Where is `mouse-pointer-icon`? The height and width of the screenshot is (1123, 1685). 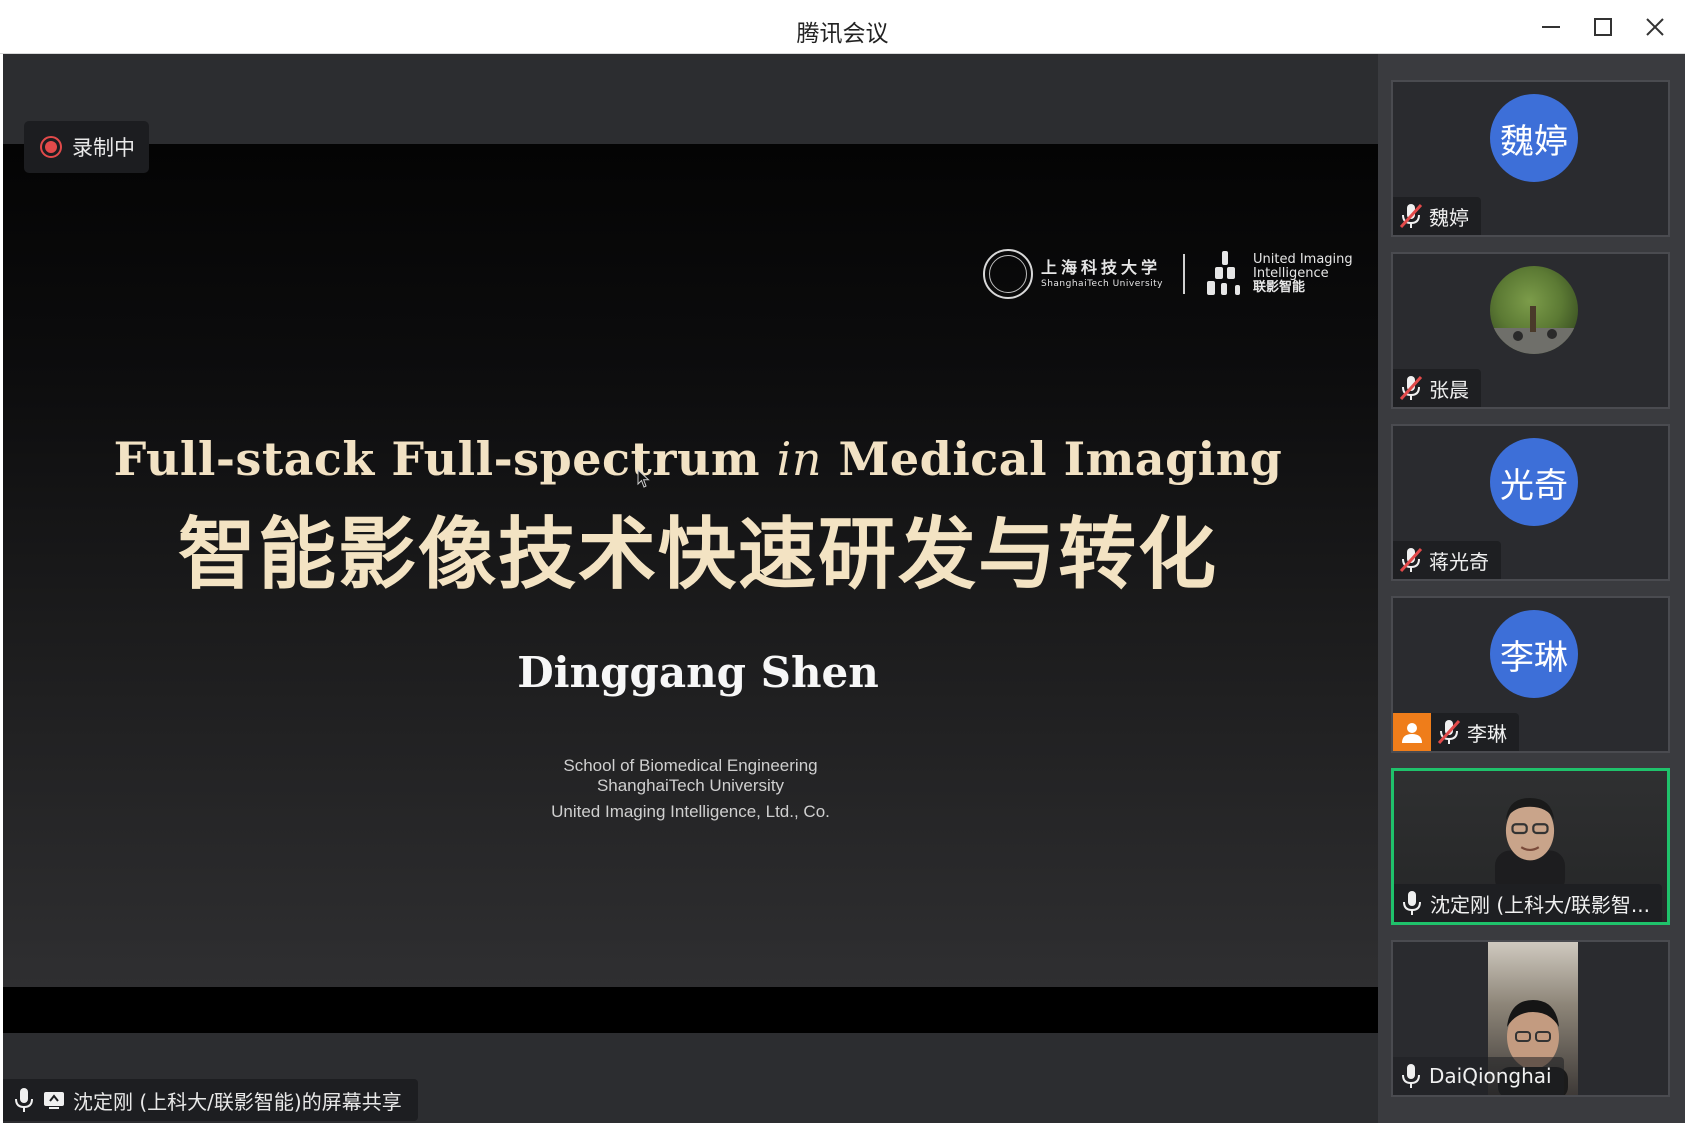
mouse-pointer-icon is located at coordinates (643, 478).